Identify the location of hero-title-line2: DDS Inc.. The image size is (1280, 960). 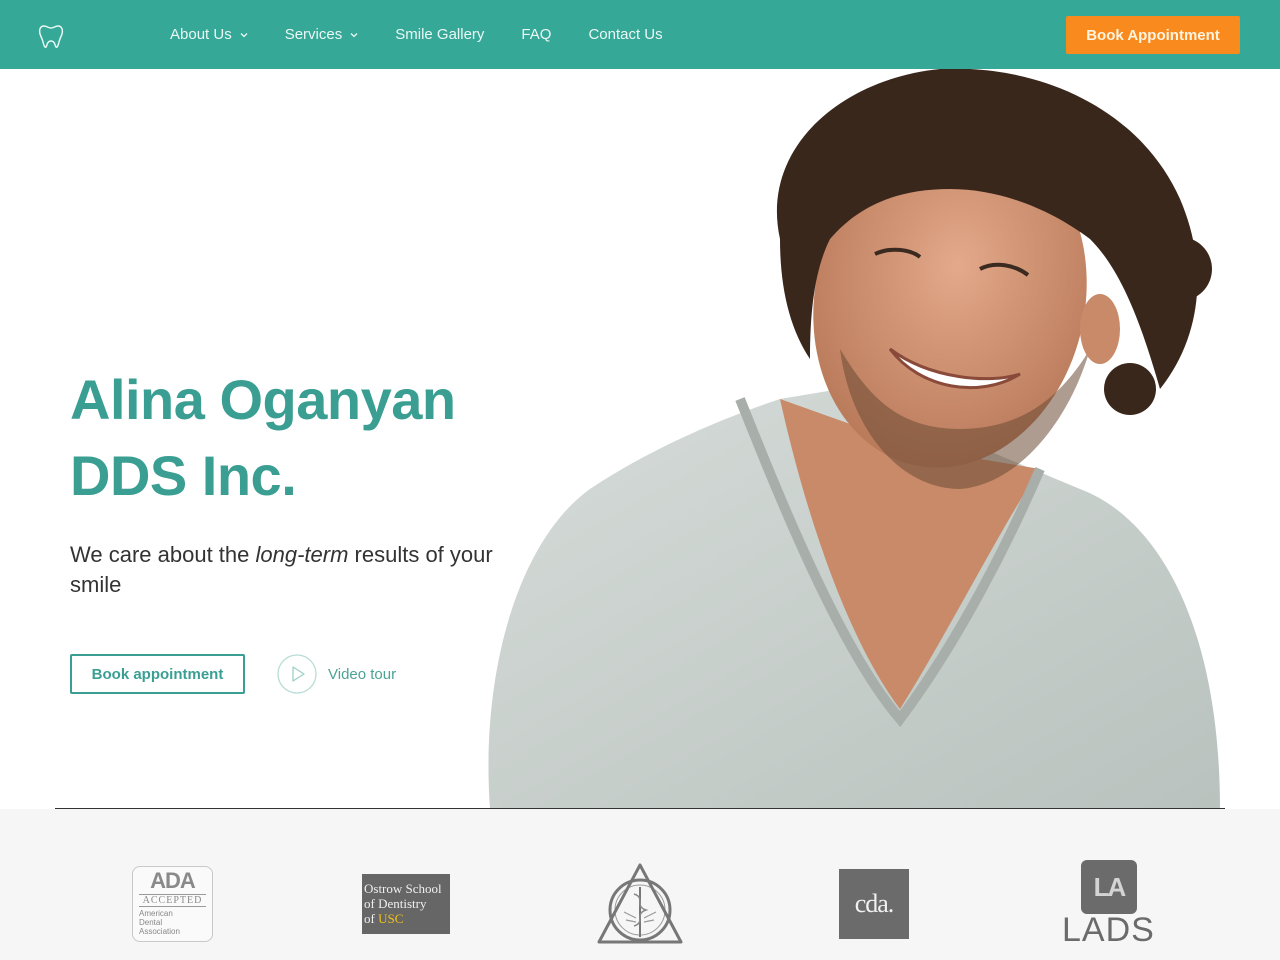
(183, 475).